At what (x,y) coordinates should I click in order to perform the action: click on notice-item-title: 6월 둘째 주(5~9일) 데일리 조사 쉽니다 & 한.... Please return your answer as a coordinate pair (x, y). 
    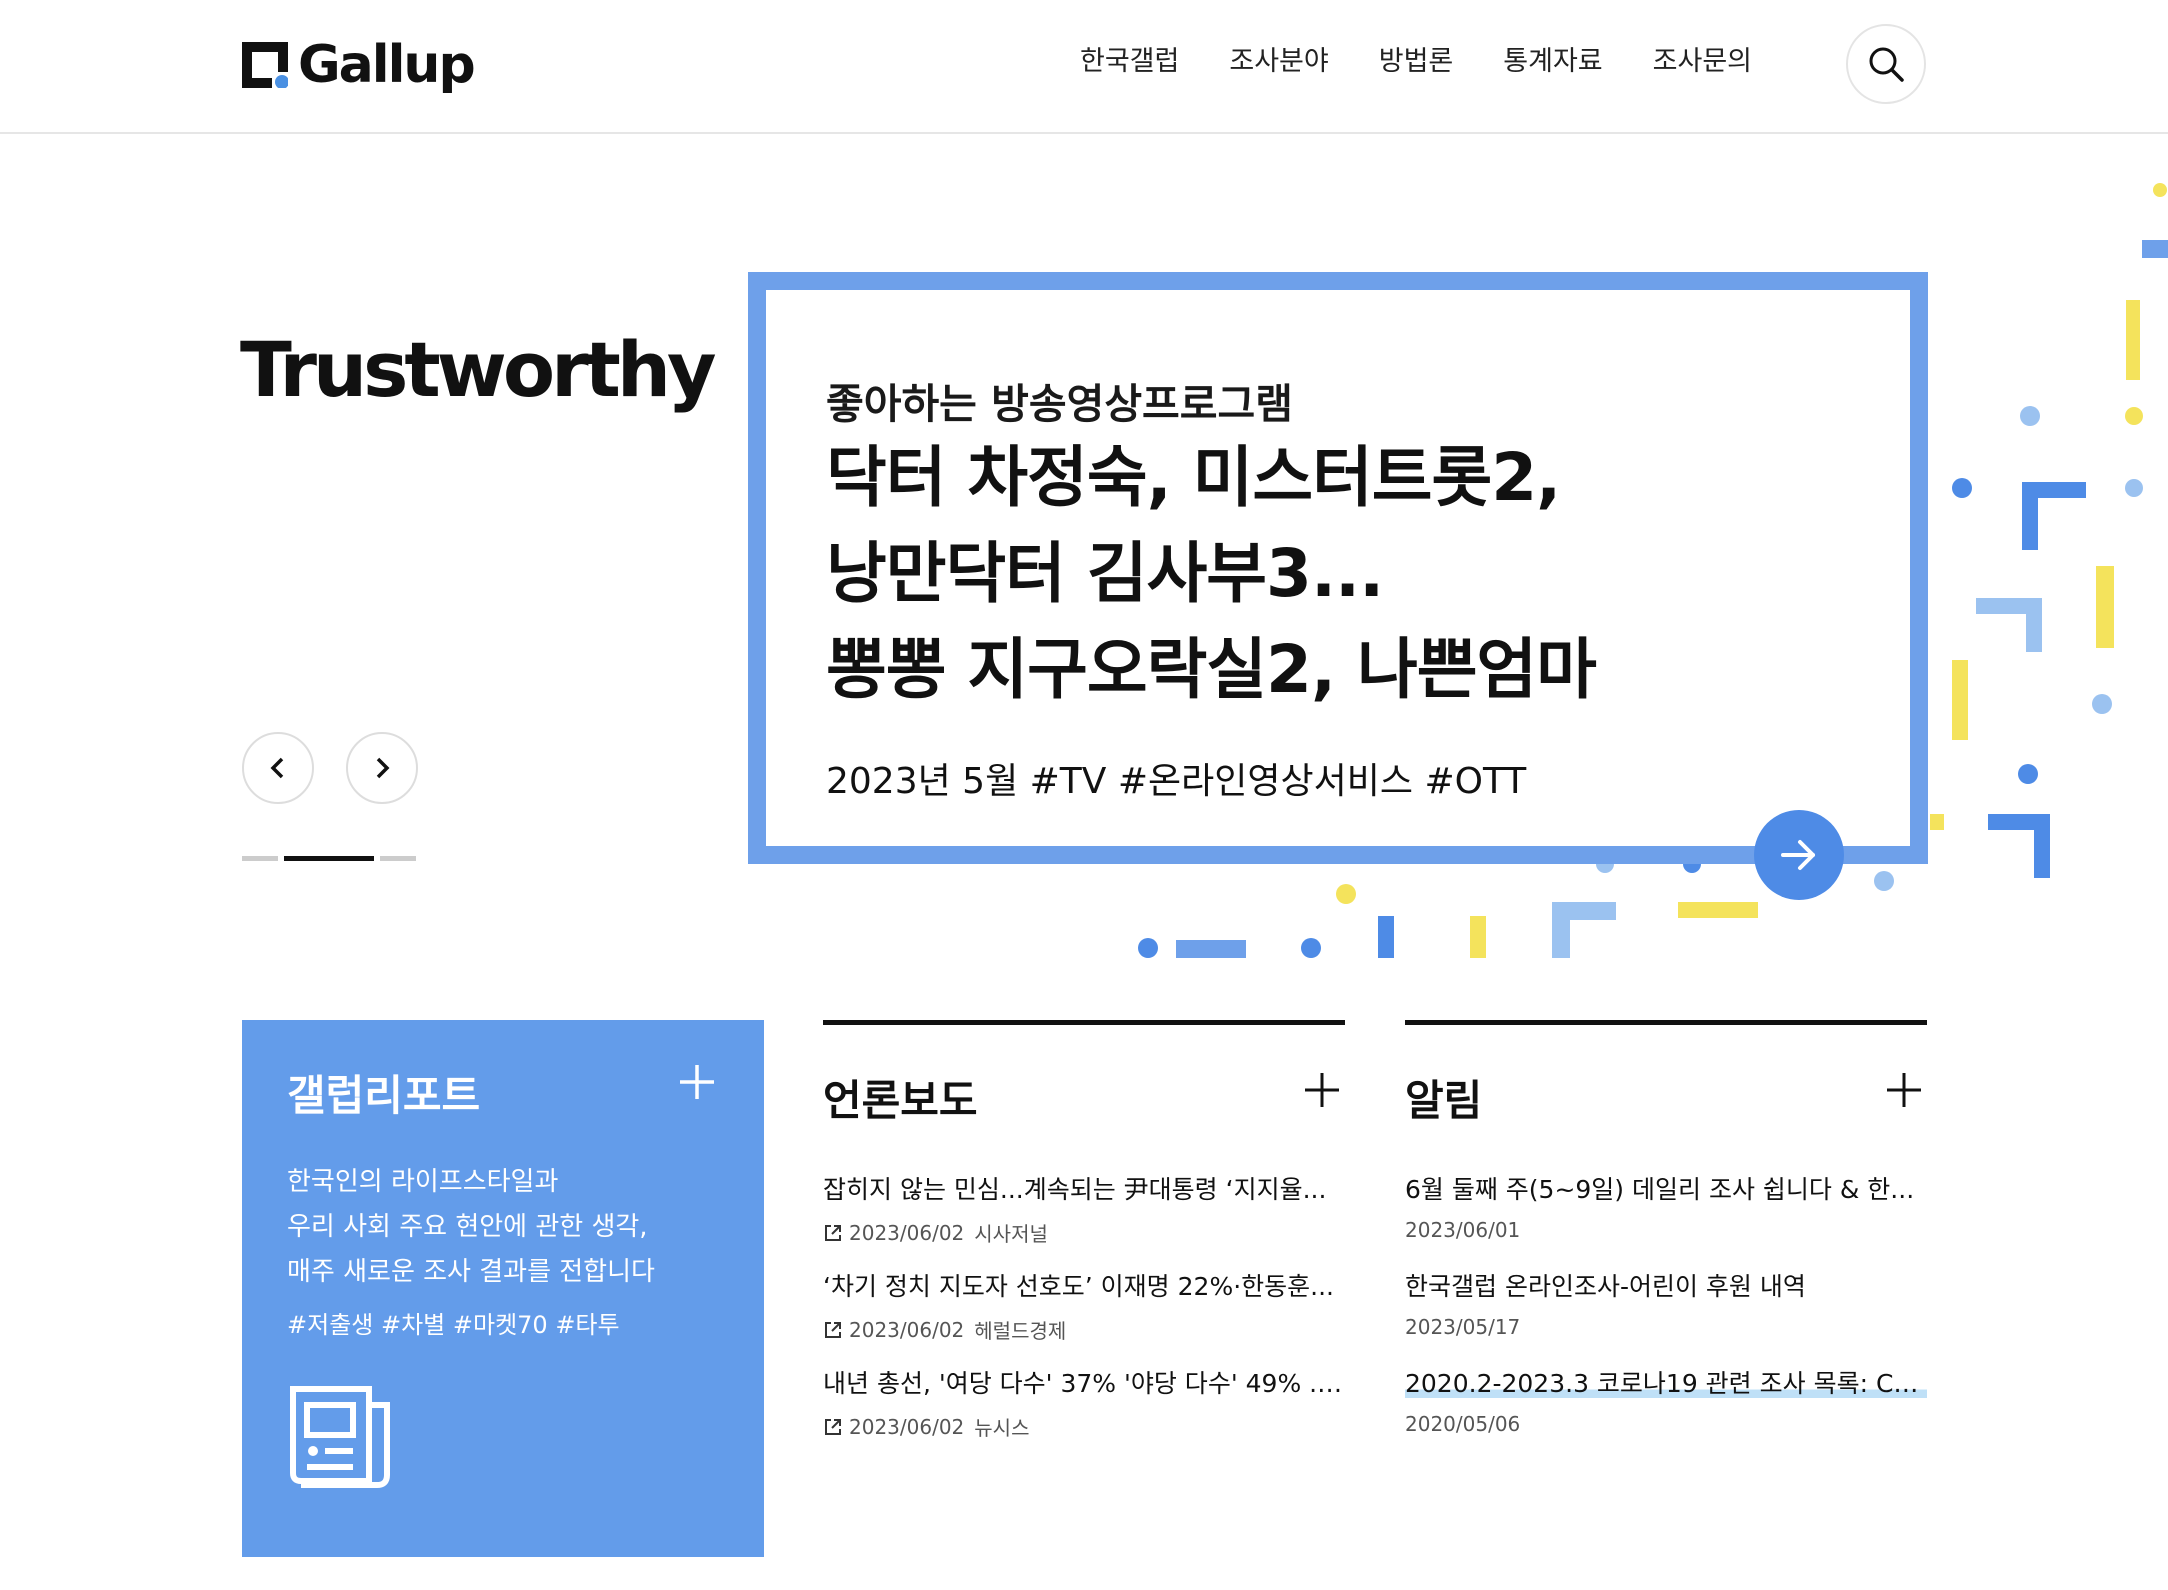
    Looking at the image, I should click on (1666, 1188).